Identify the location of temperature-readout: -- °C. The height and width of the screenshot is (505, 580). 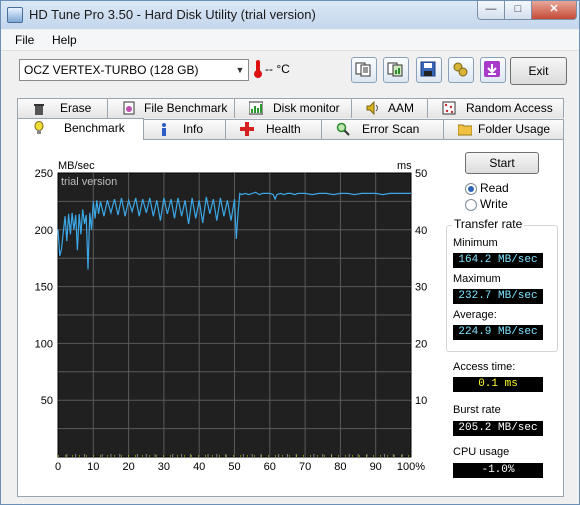
(277, 69).